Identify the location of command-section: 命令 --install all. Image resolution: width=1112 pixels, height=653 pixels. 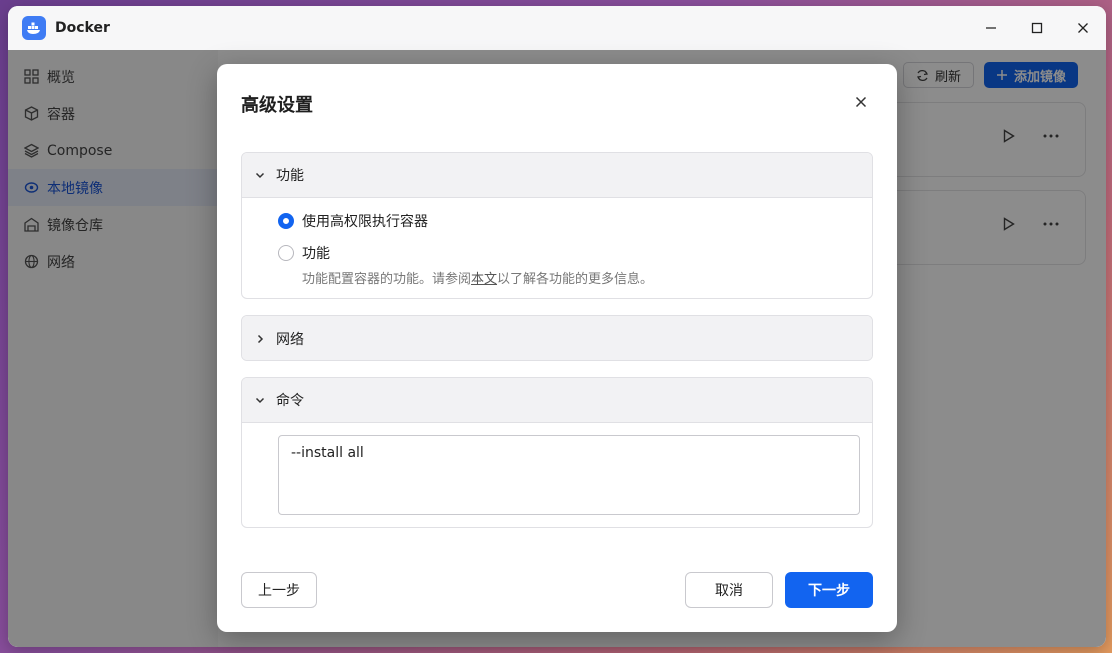
(557, 452).